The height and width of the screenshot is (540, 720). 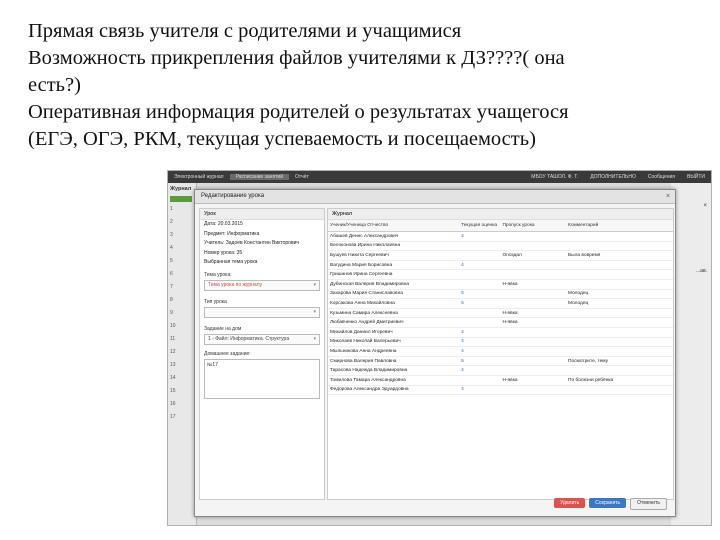 I want to click on table-row: Дубинская Валерия Владимировна Н-явка, so click(x=500, y=284).